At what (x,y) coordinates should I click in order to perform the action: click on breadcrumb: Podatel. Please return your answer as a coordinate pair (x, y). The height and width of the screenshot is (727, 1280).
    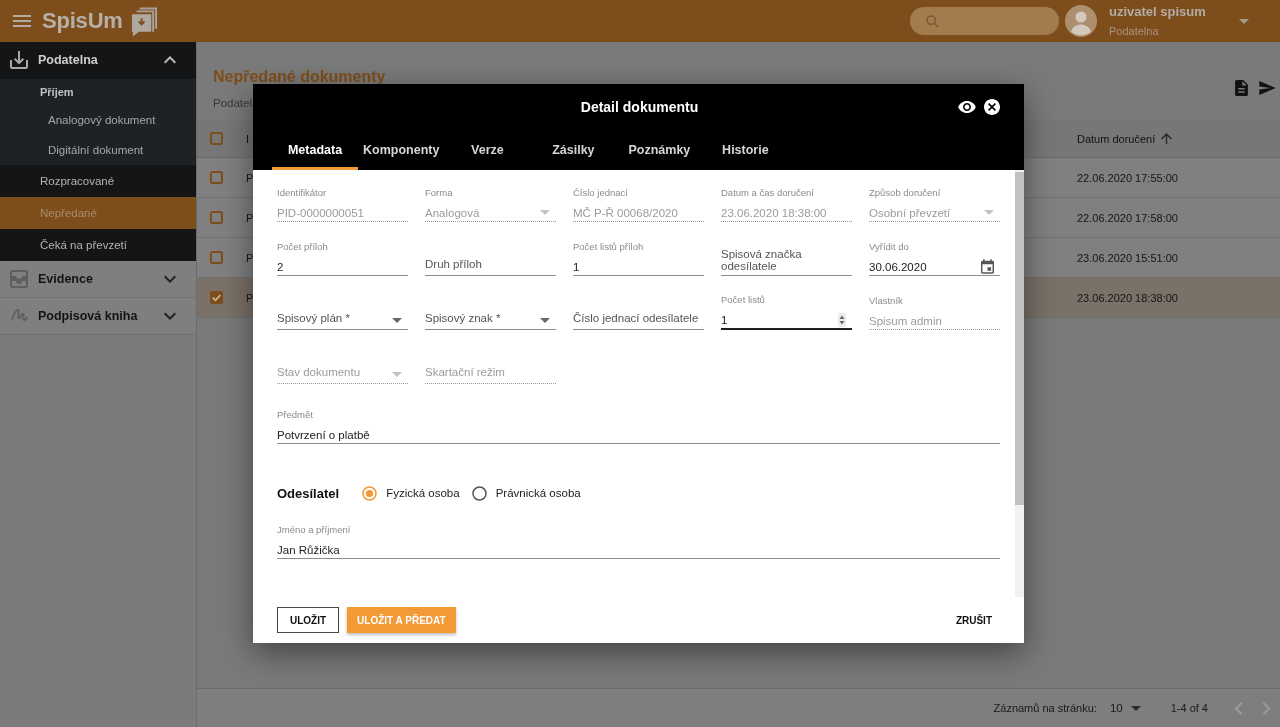
    Looking at the image, I should click on (232, 103).